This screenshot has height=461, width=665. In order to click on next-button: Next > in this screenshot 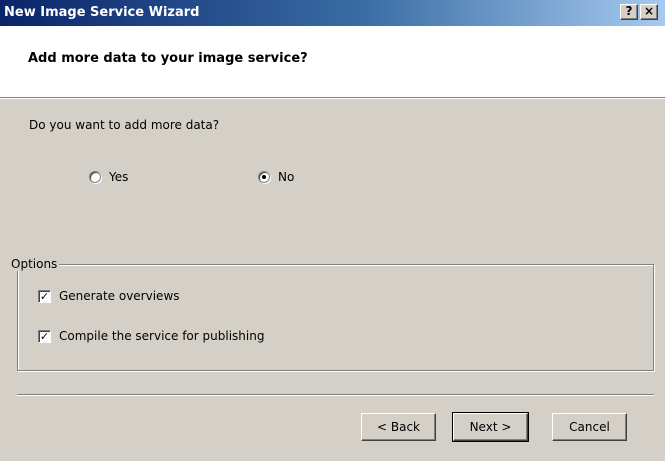, I will do `click(490, 427)`.